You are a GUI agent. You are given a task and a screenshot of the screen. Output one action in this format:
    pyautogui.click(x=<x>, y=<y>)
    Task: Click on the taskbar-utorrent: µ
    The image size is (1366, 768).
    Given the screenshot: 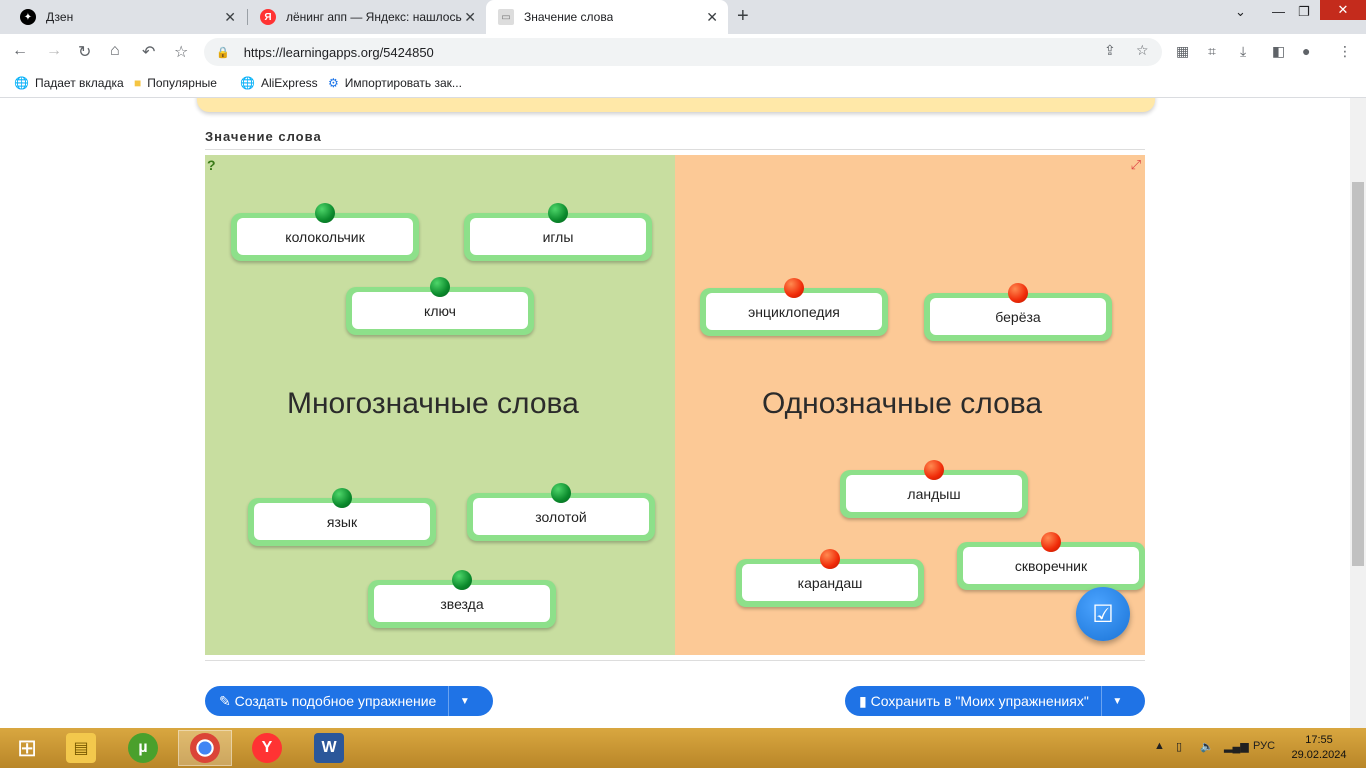 What is the action you would take?
    pyautogui.click(x=143, y=748)
    